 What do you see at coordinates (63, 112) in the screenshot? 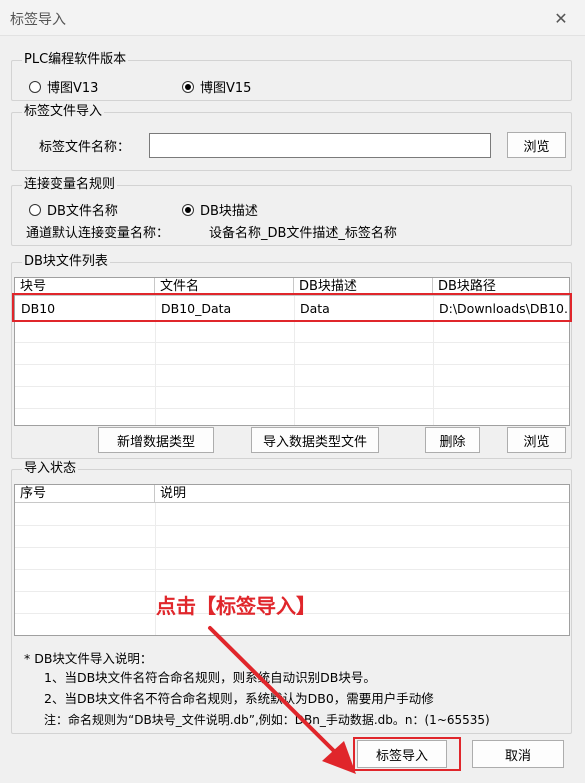
I see `tag-file-legend: 标签文件导入` at bounding box center [63, 112].